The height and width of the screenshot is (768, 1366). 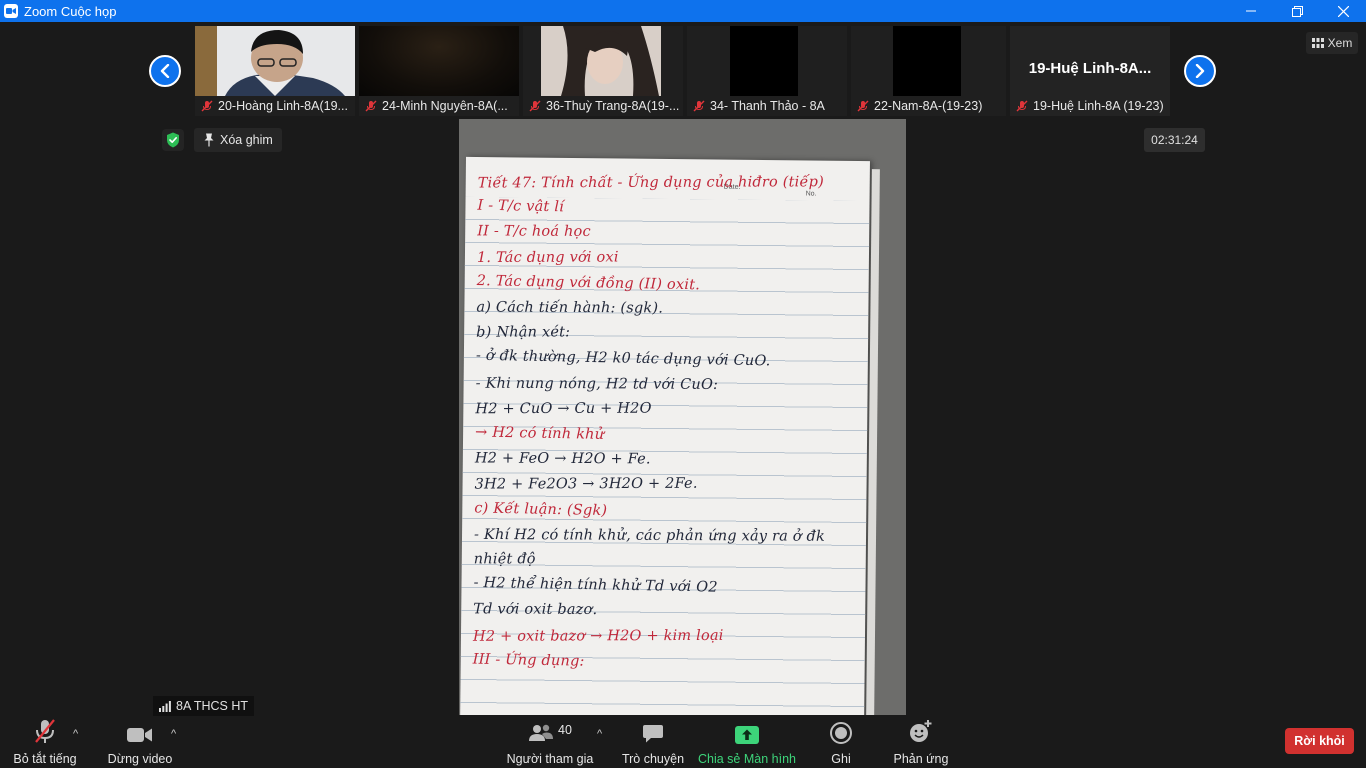 What do you see at coordinates (528, 660) in the screenshot?
I see `note-line: III - Ứng dụng:` at bounding box center [528, 660].